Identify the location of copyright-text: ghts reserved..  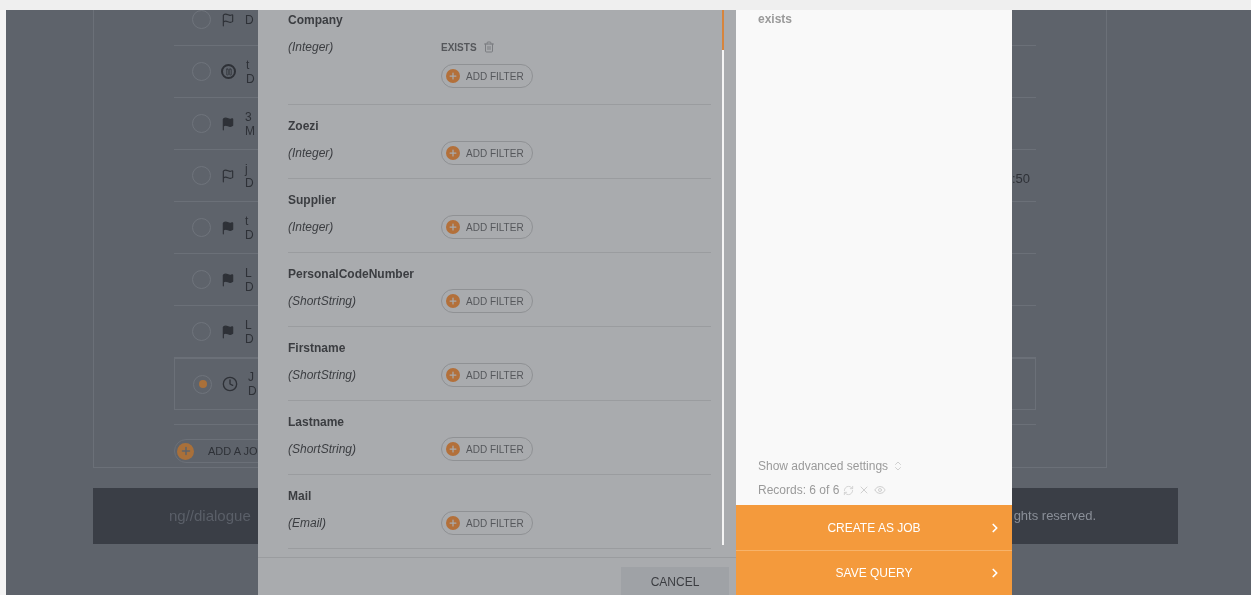
(1054, 516).